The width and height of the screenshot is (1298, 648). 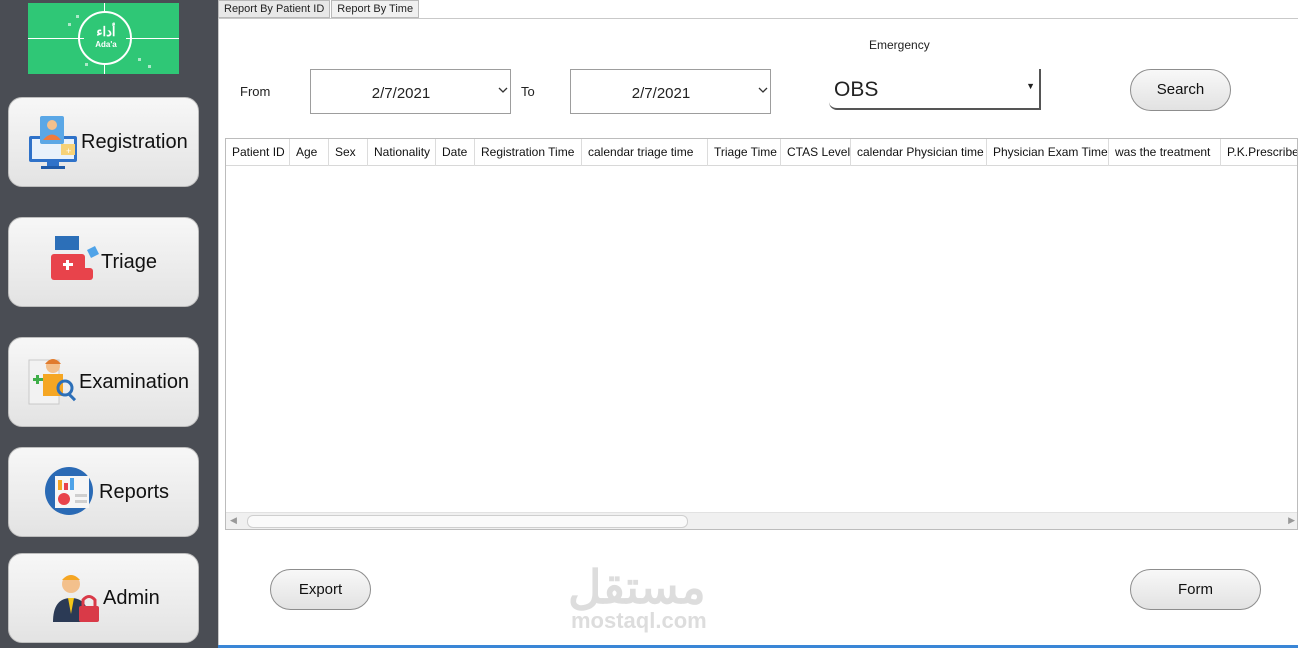 I want to click on column-header: P.K.Prescribed, so click(x=1259, y=152).